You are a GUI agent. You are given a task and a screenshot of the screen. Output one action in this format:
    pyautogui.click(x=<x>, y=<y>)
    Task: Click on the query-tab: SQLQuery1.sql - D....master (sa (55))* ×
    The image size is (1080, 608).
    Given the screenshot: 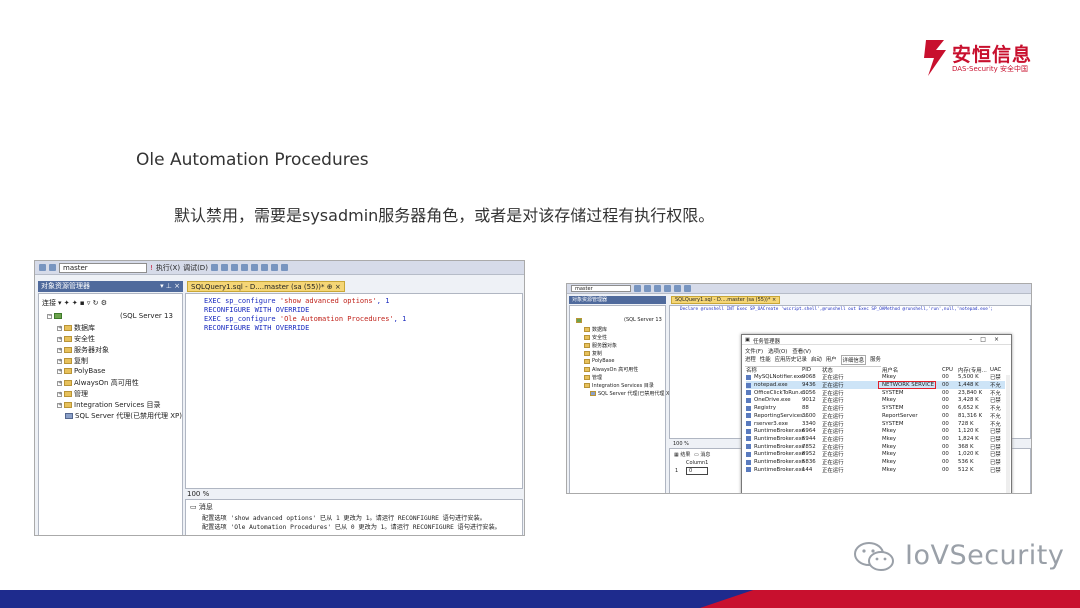 What is the action you would take?
    pyautogui.click(x=726, y=300)
    